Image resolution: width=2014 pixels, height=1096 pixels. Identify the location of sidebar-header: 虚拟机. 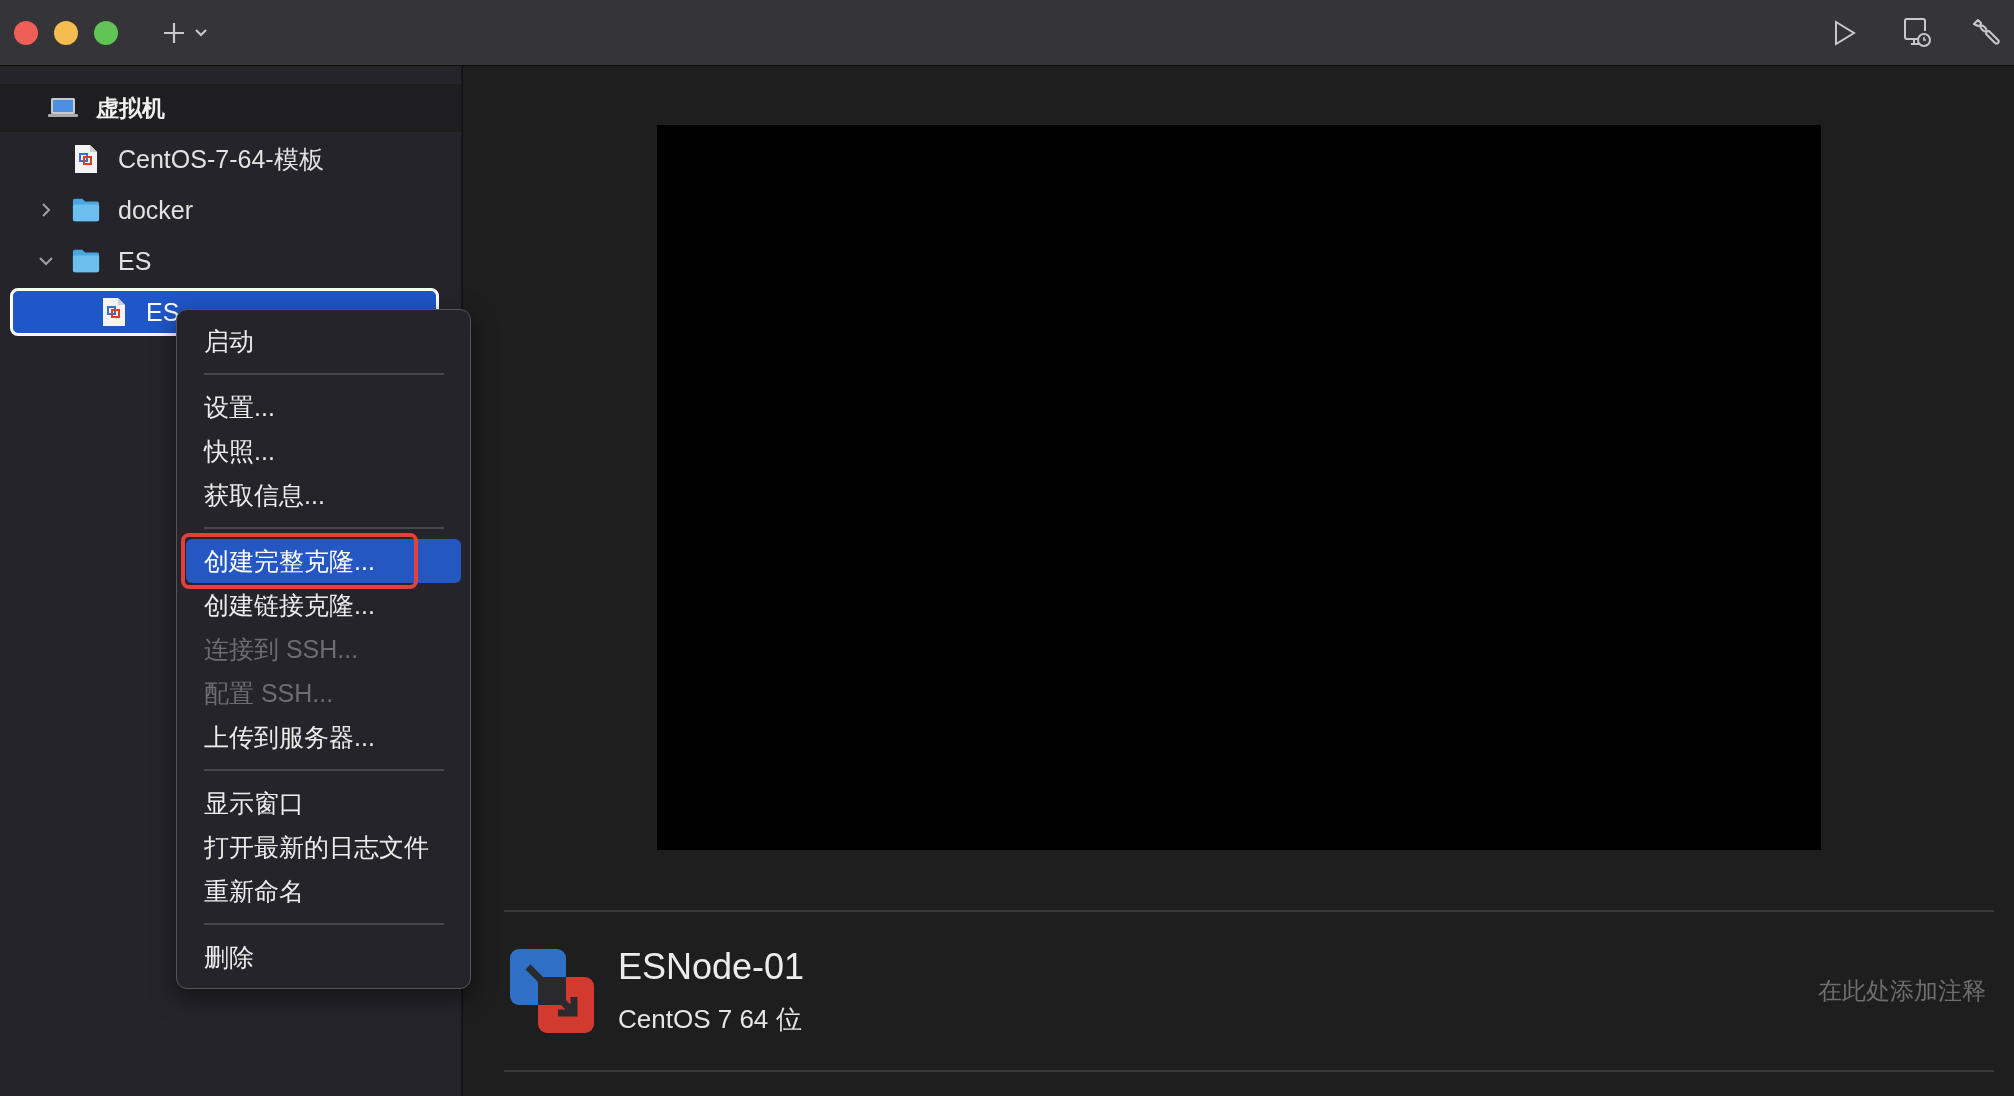
(130, 108).